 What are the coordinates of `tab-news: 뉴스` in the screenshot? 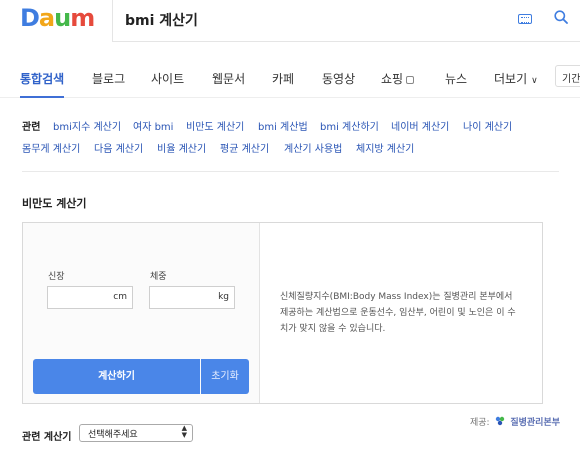 It's located at (456, 78).